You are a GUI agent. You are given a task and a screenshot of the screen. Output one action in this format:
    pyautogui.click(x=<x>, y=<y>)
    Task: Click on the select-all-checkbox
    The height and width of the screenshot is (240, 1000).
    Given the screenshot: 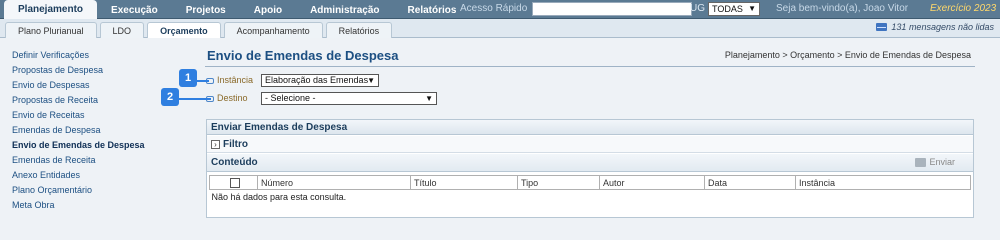 What is the action you would take?
    pyautogui.click(x=235, y=182)
    